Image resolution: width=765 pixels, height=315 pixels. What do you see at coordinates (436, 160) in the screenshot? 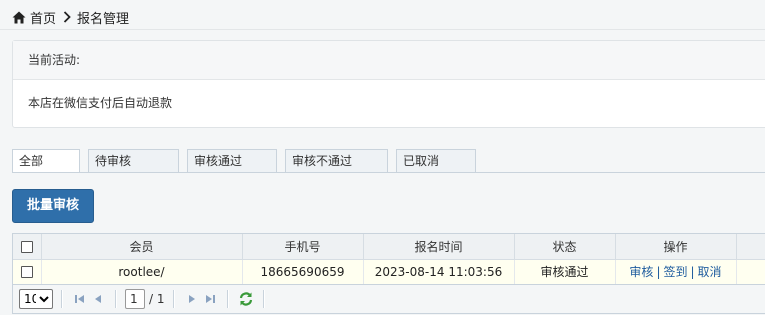
I see `tab-cancelled: 已取消` at bounding box center [436, 160].